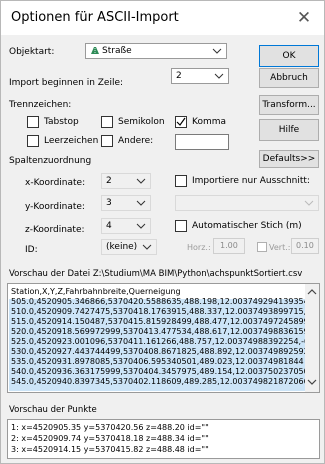 The width and height of the screenshot is (325, 464). I want to click on tabstop-label: Tabstop, so click(61, 122).